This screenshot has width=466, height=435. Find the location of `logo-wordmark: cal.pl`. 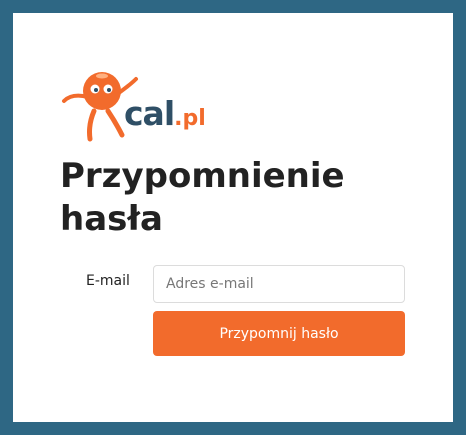

logo-wordmark: cal.pl is located at coordinates (165, 113).